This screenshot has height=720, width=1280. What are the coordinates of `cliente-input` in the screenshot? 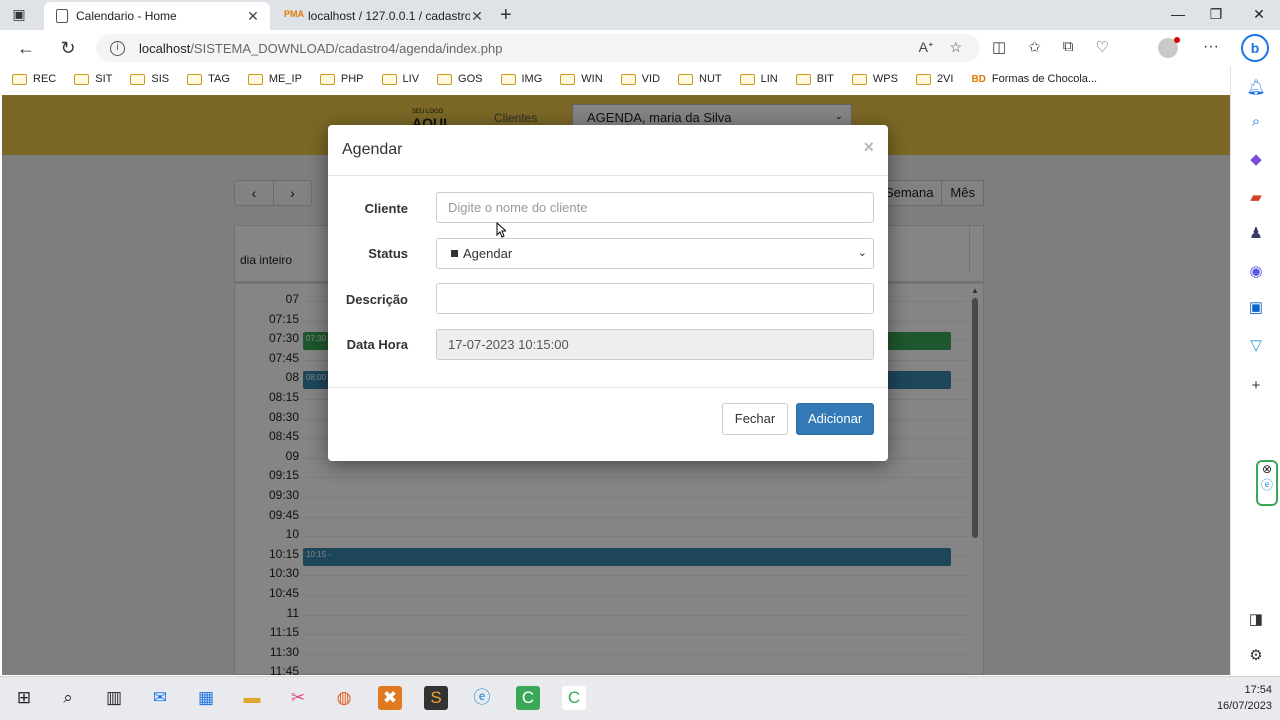 It's located at (655, 207).